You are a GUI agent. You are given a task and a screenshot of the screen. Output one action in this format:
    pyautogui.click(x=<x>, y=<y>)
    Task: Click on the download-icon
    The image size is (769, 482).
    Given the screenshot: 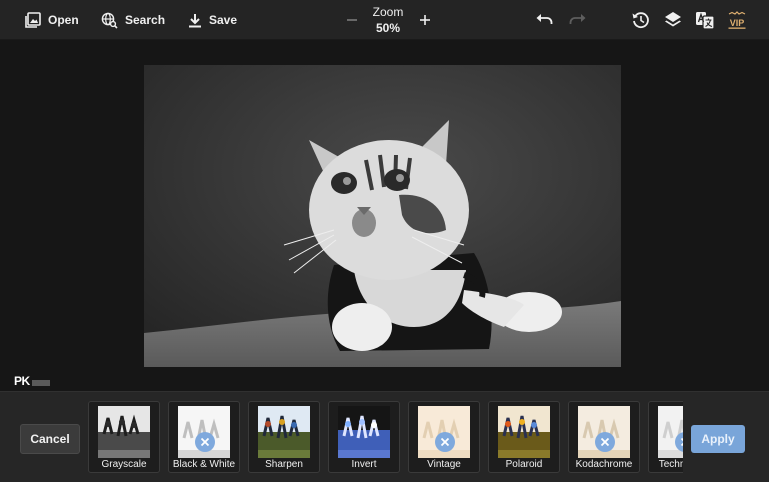 What is the action you would take?
    pyautogui.click(x=195, y=20)
    